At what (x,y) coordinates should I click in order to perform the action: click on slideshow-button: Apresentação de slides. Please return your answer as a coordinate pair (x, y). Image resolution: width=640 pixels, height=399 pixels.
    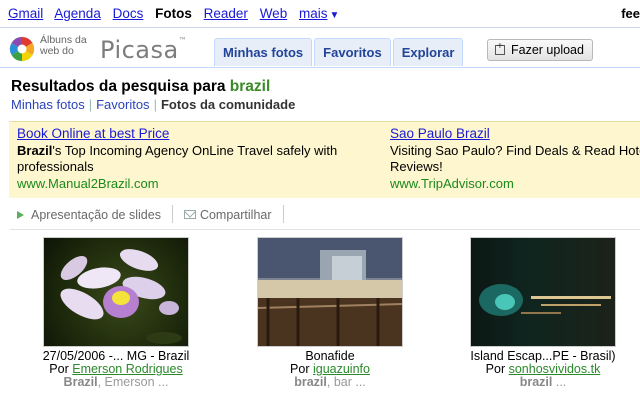
    Looking at the image, I should click on (89, 215).